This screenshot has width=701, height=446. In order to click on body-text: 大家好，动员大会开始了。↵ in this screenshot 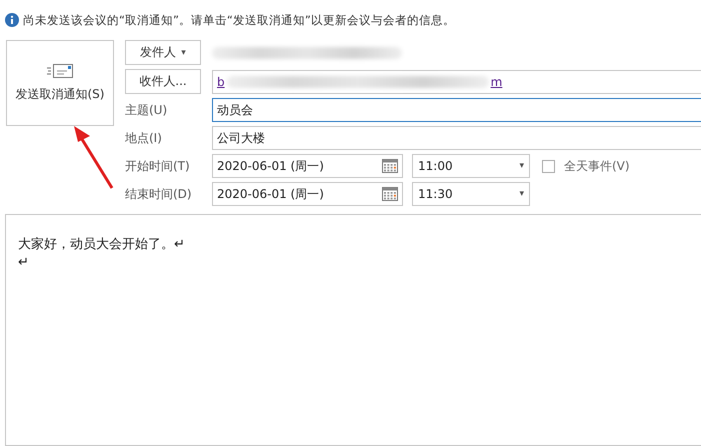, I will do `click(102, 244)`.